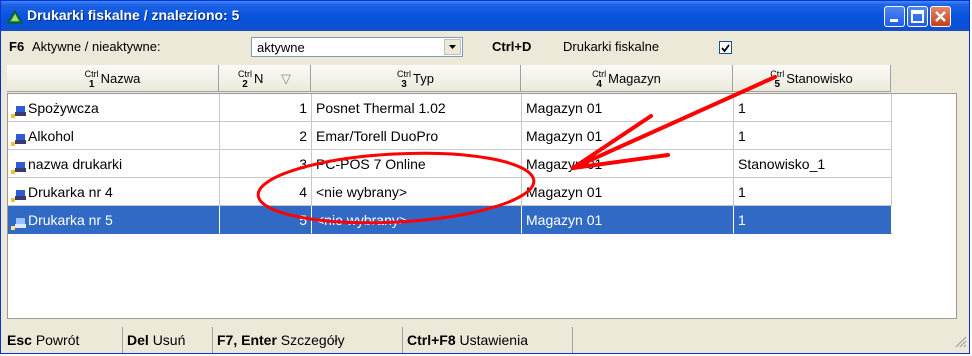 This screenshot has height=356, width=972. Describe the element at coordinates (312, 340) in the screenshot. I see `command-label: Szczegóły` at that location.